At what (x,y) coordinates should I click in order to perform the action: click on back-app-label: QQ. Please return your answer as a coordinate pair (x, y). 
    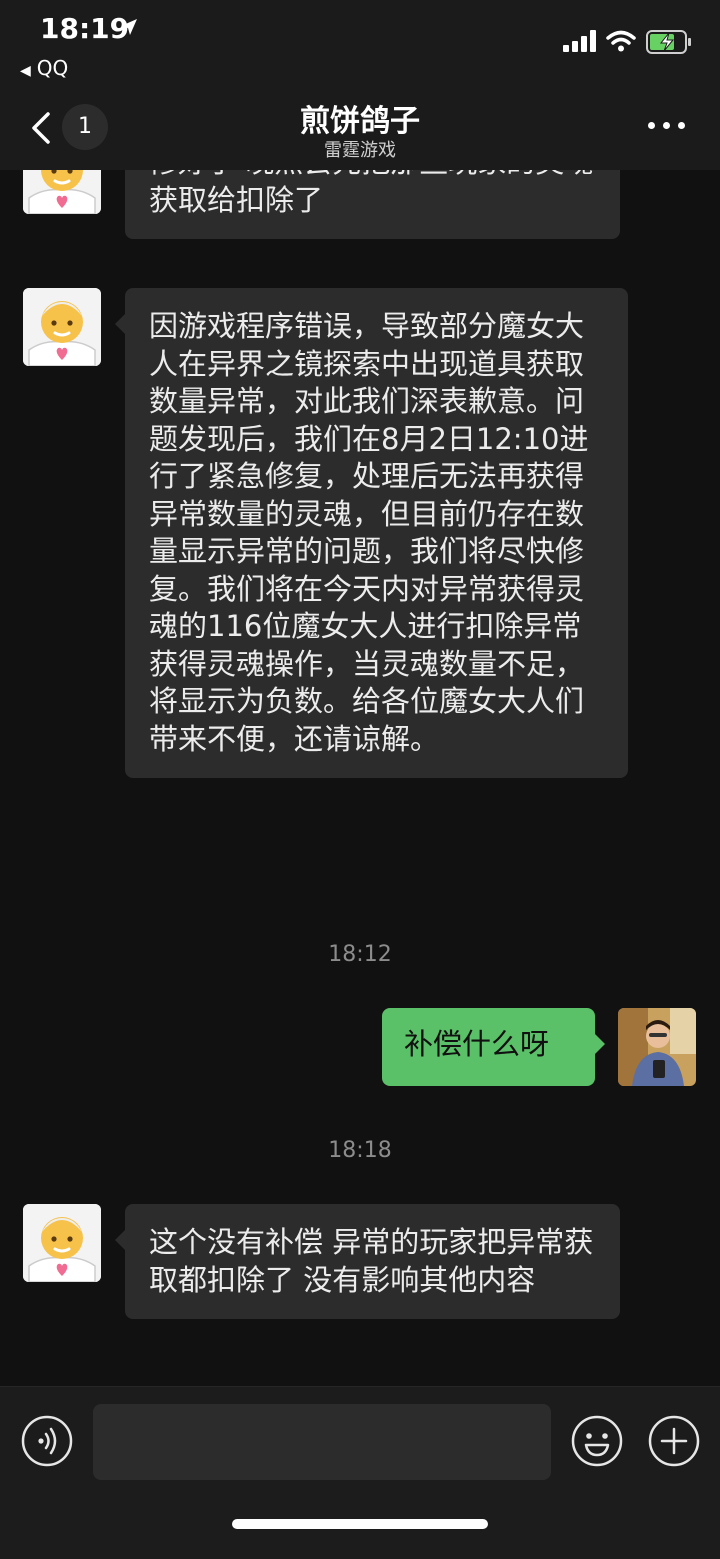
    Looking at the image, I should click on (52, 68).